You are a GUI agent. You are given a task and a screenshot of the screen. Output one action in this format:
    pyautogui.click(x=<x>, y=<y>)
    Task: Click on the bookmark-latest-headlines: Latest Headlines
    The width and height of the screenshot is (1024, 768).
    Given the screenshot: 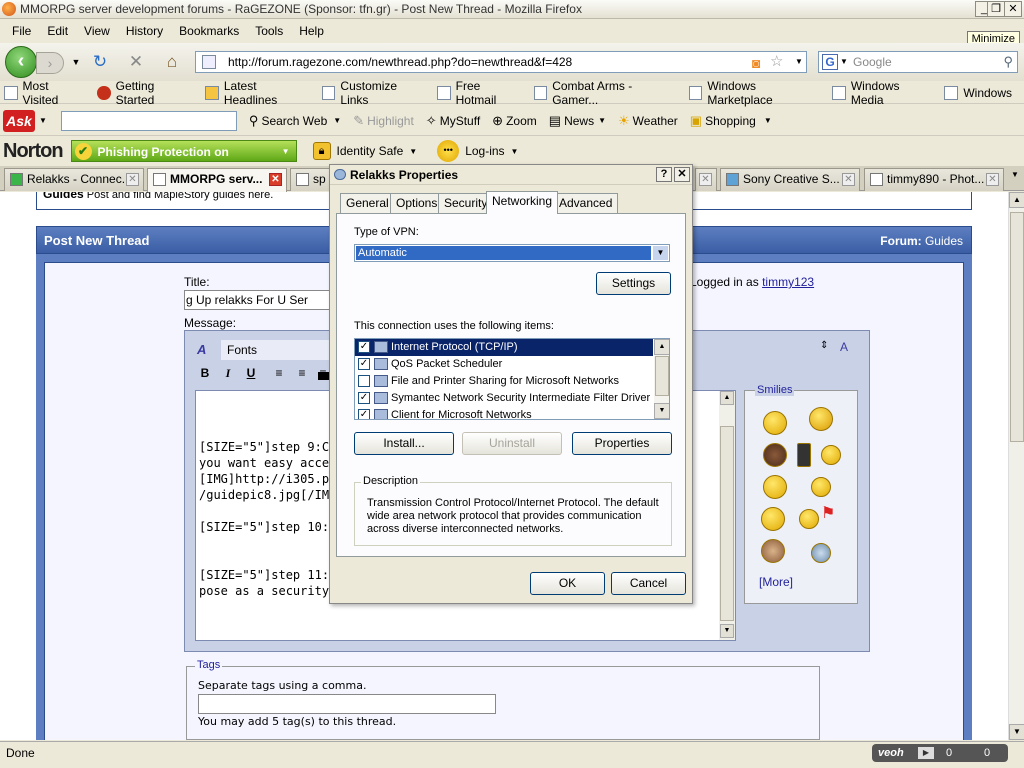 What is the action you would take?
    pyautogui.click(x=257, y=93)
    